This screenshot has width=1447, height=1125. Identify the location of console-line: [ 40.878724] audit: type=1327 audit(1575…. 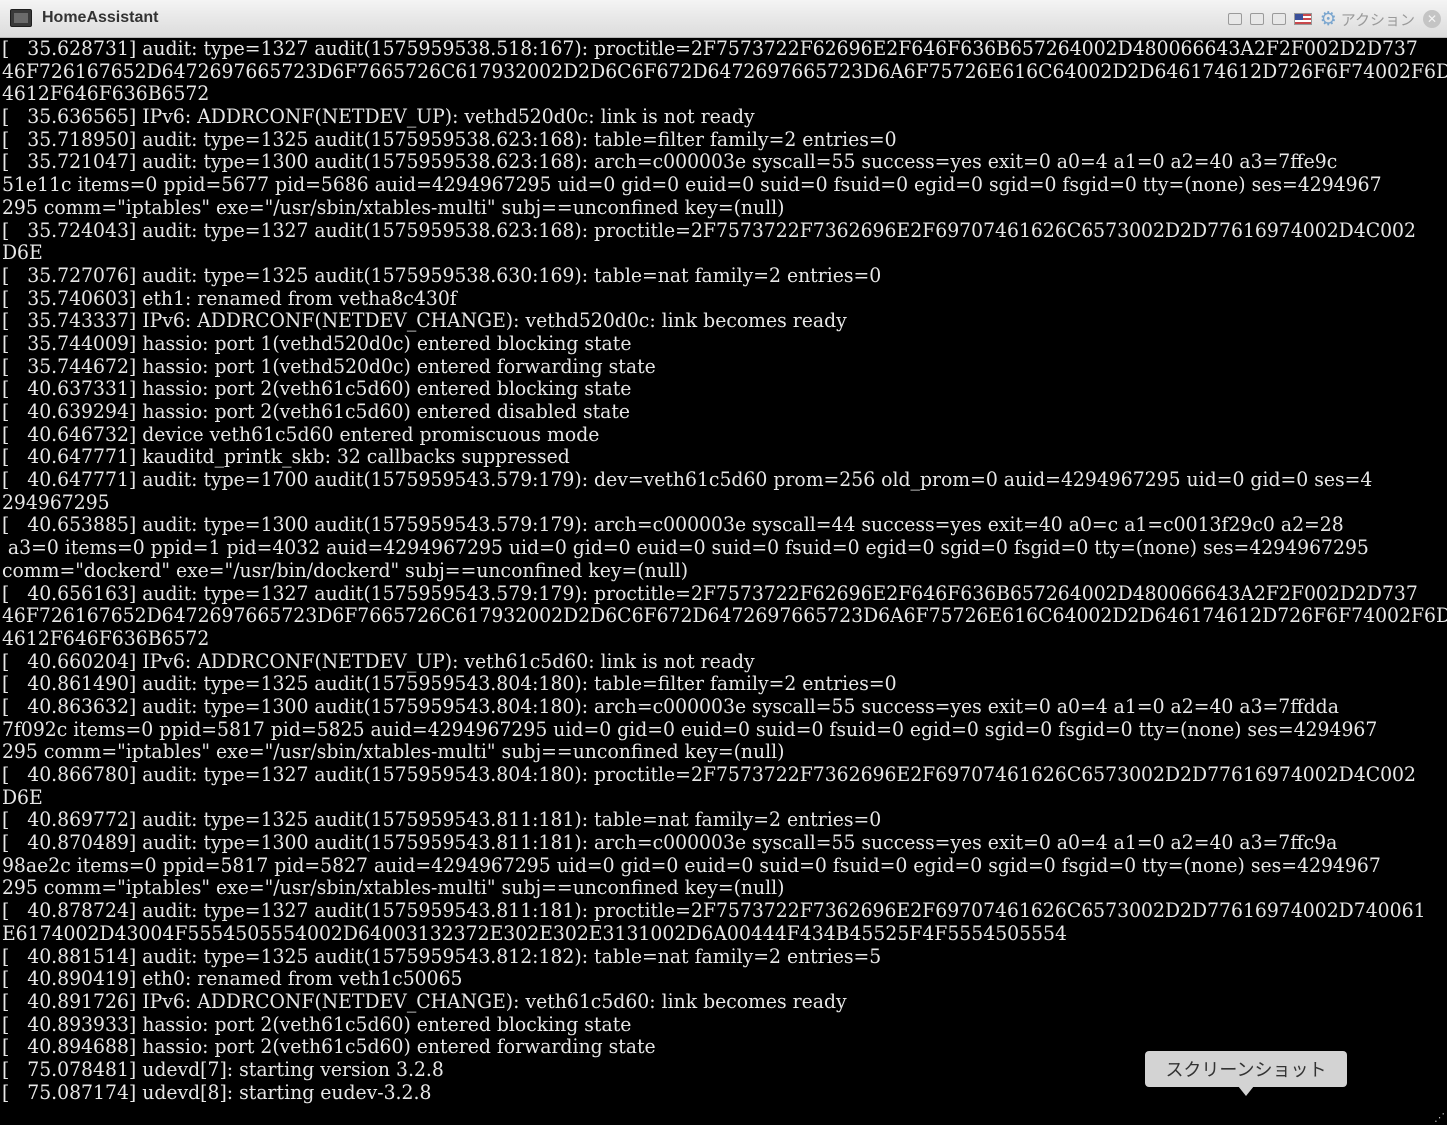
(713, 911).